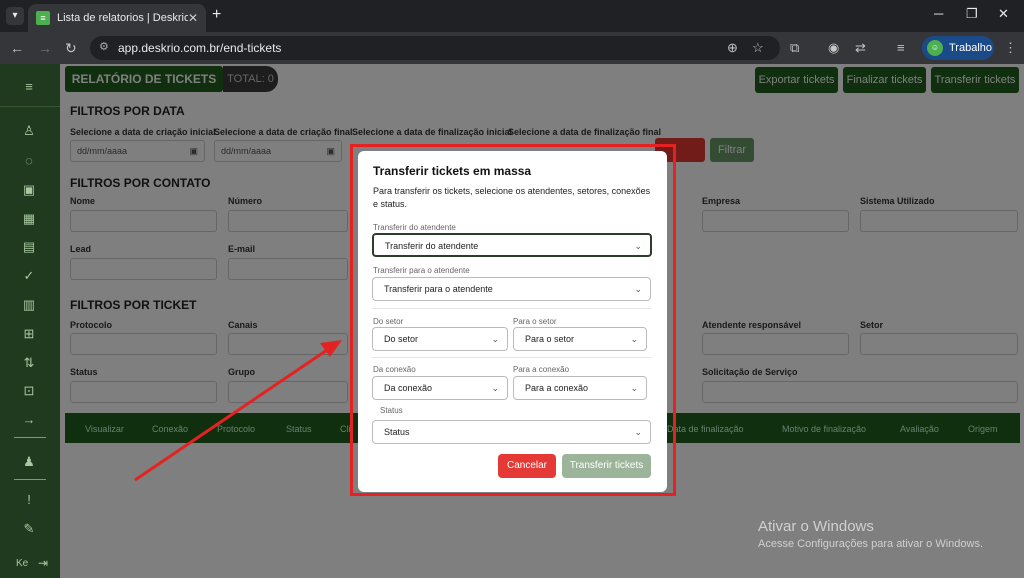 The image size is (1024, 578). I want to click on to-sector-label: Para o setor, so click(535, 321).